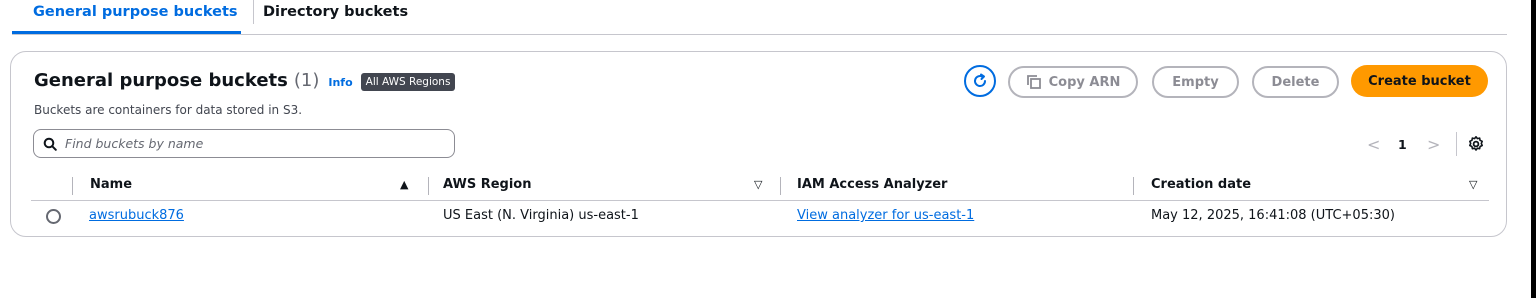 Image resolution: width=1536 pixels, height=298 pixels. I want to click on tab-directory-buckets: Directory buckets, so click(335, 17).